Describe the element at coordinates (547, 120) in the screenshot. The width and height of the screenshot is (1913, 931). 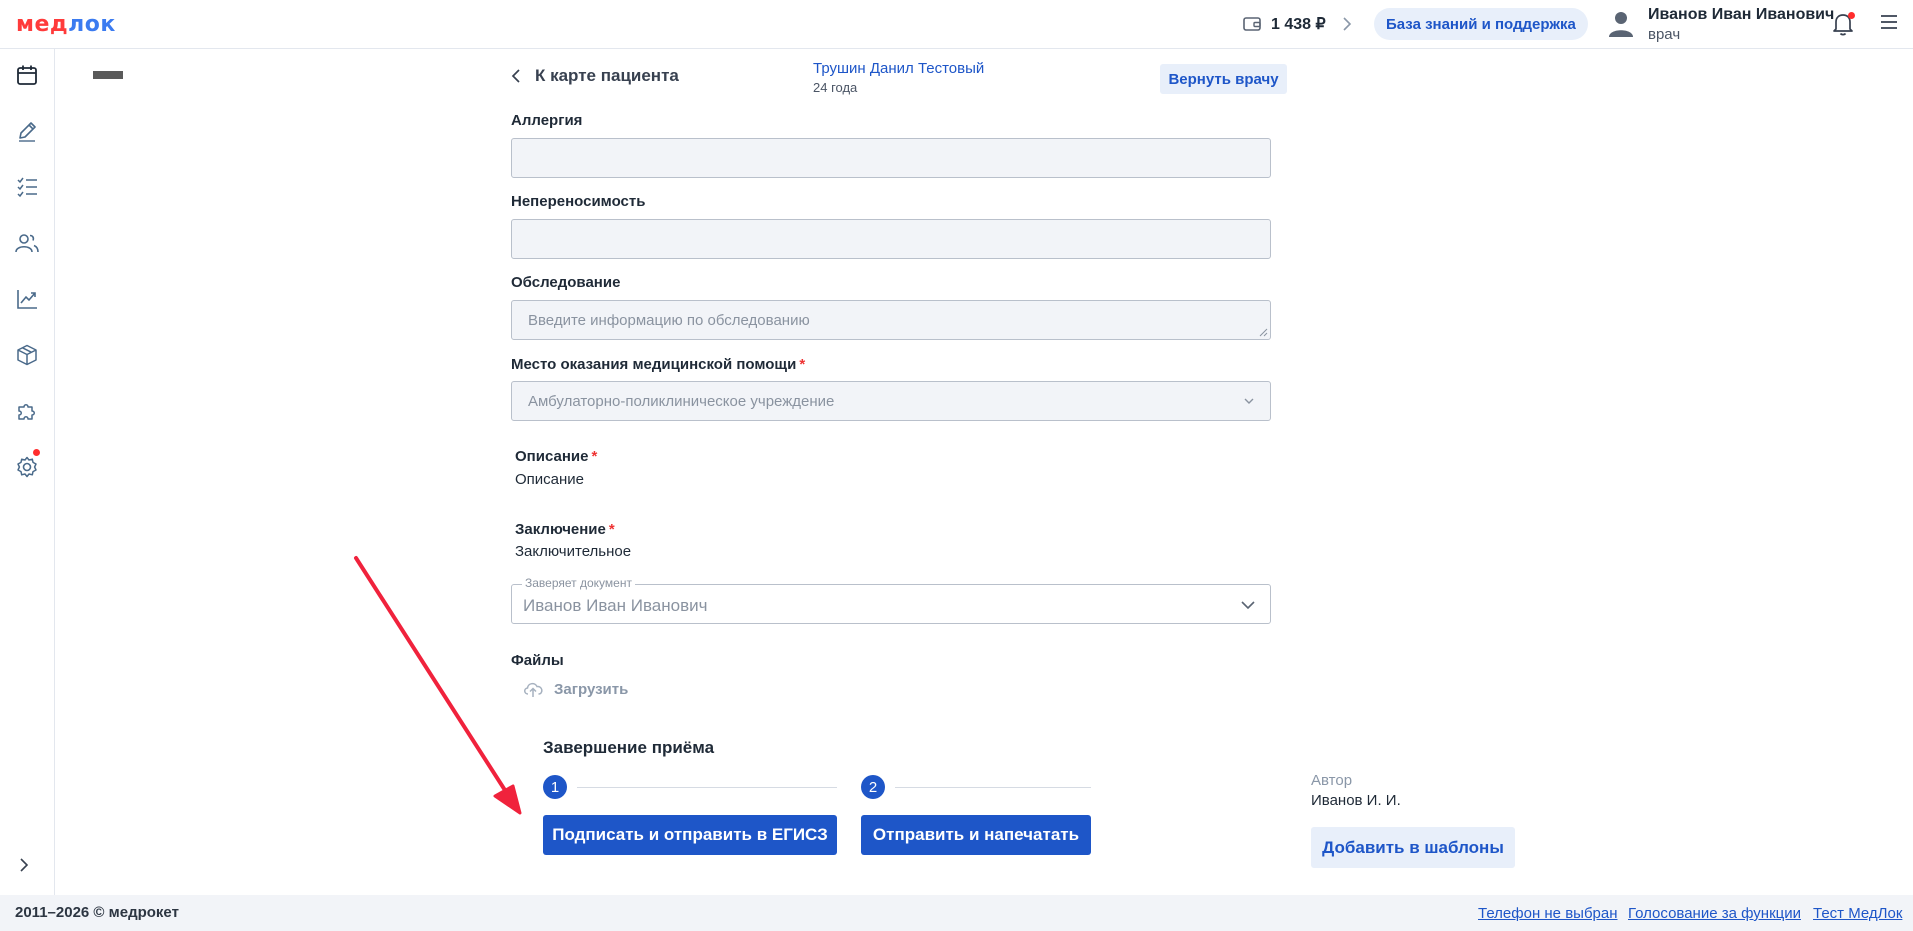
I see `allergy-label: Аллергия` at that location.